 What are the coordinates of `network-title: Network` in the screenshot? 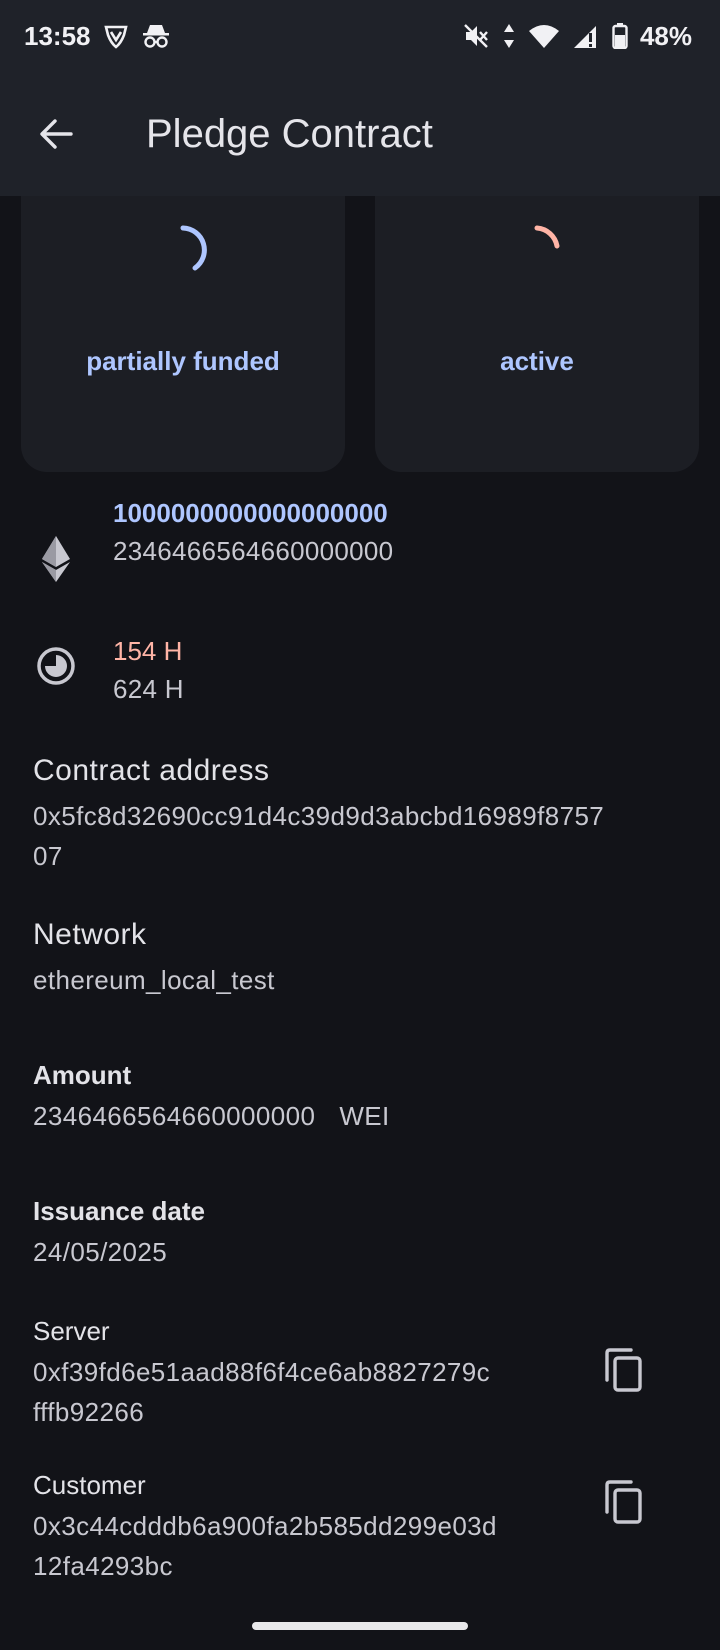 It's located at (90, 934).